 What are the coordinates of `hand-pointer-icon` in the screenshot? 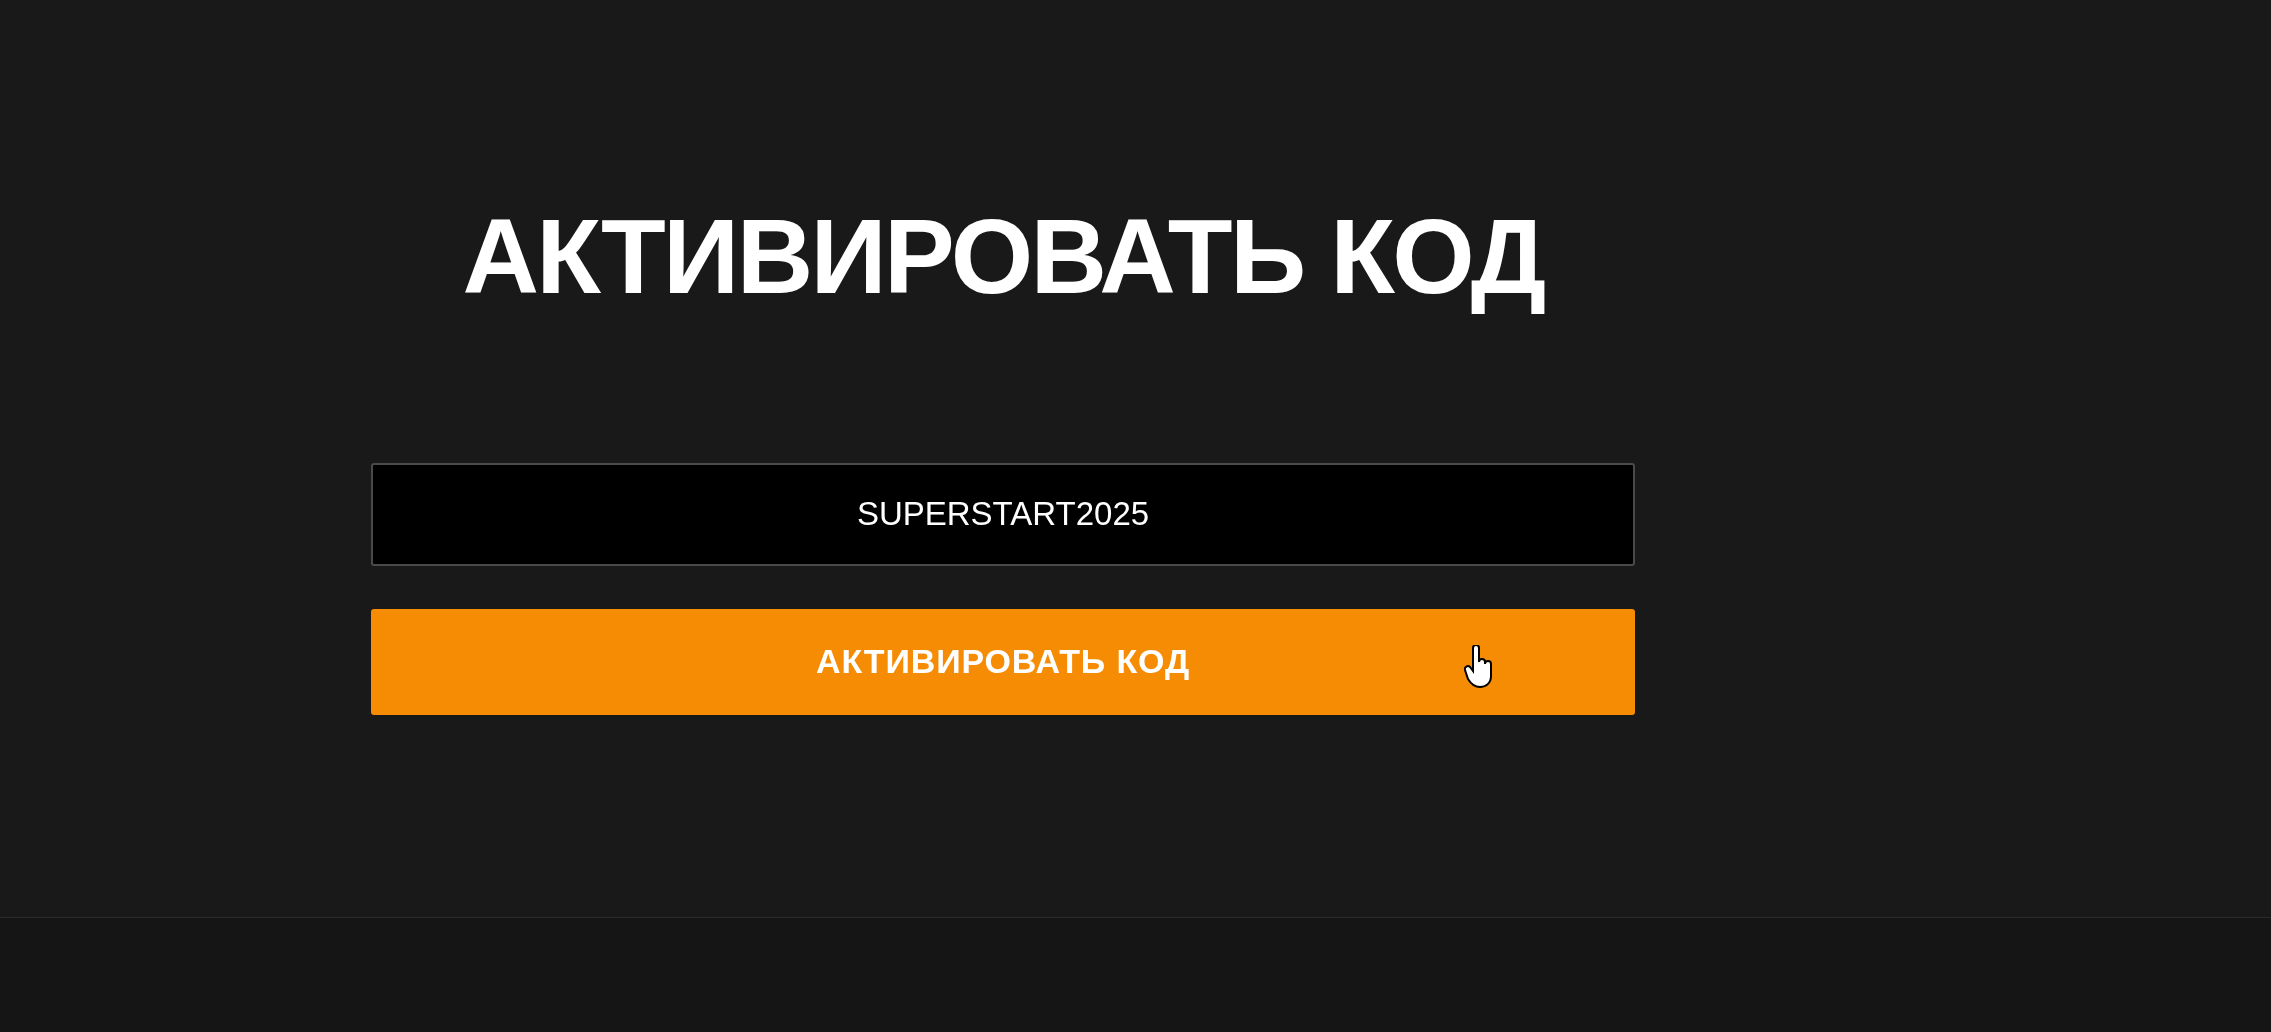 It's located at (1479, 666).